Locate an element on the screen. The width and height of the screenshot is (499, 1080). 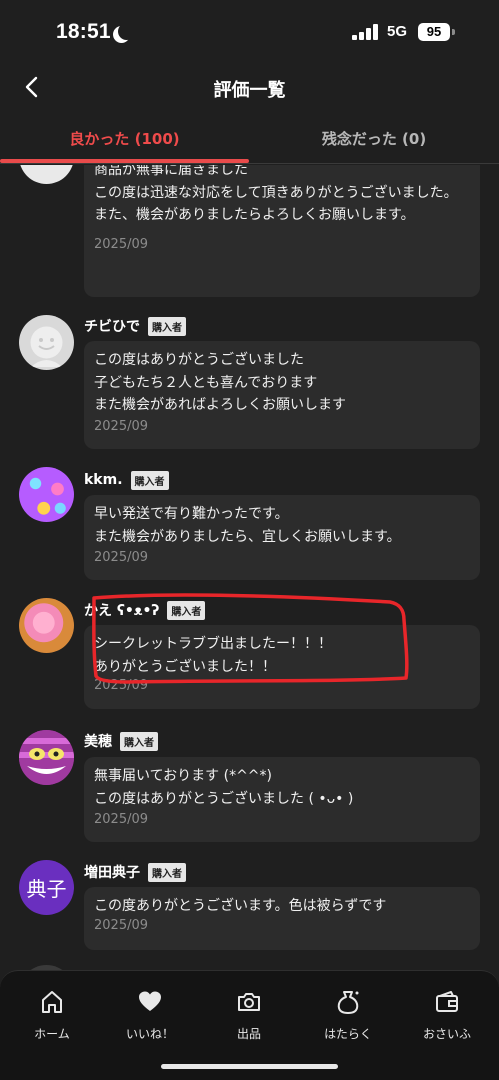
avatar-initials: 典子 is located at coordinates (46, 889).